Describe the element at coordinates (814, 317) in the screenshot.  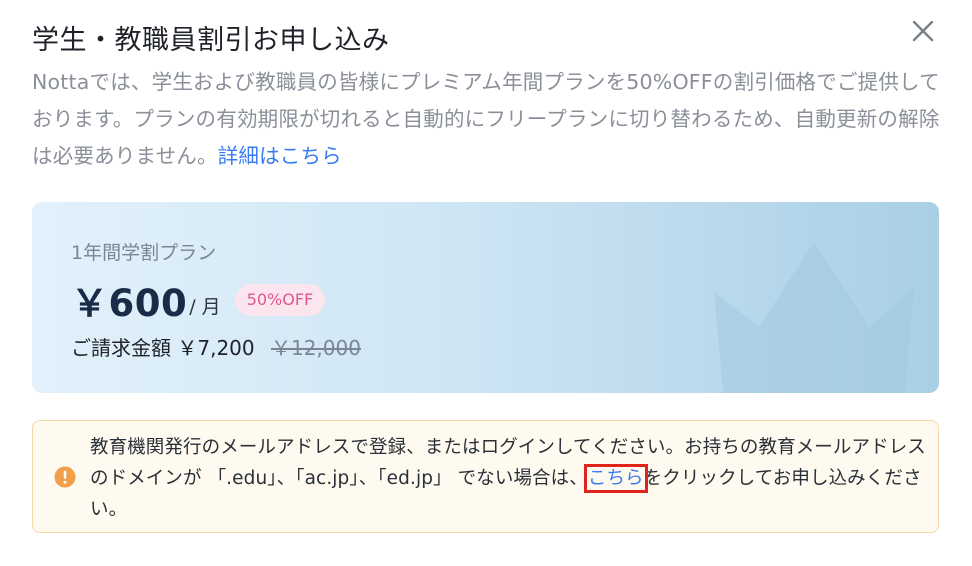
I see `crown-icon` at that location.